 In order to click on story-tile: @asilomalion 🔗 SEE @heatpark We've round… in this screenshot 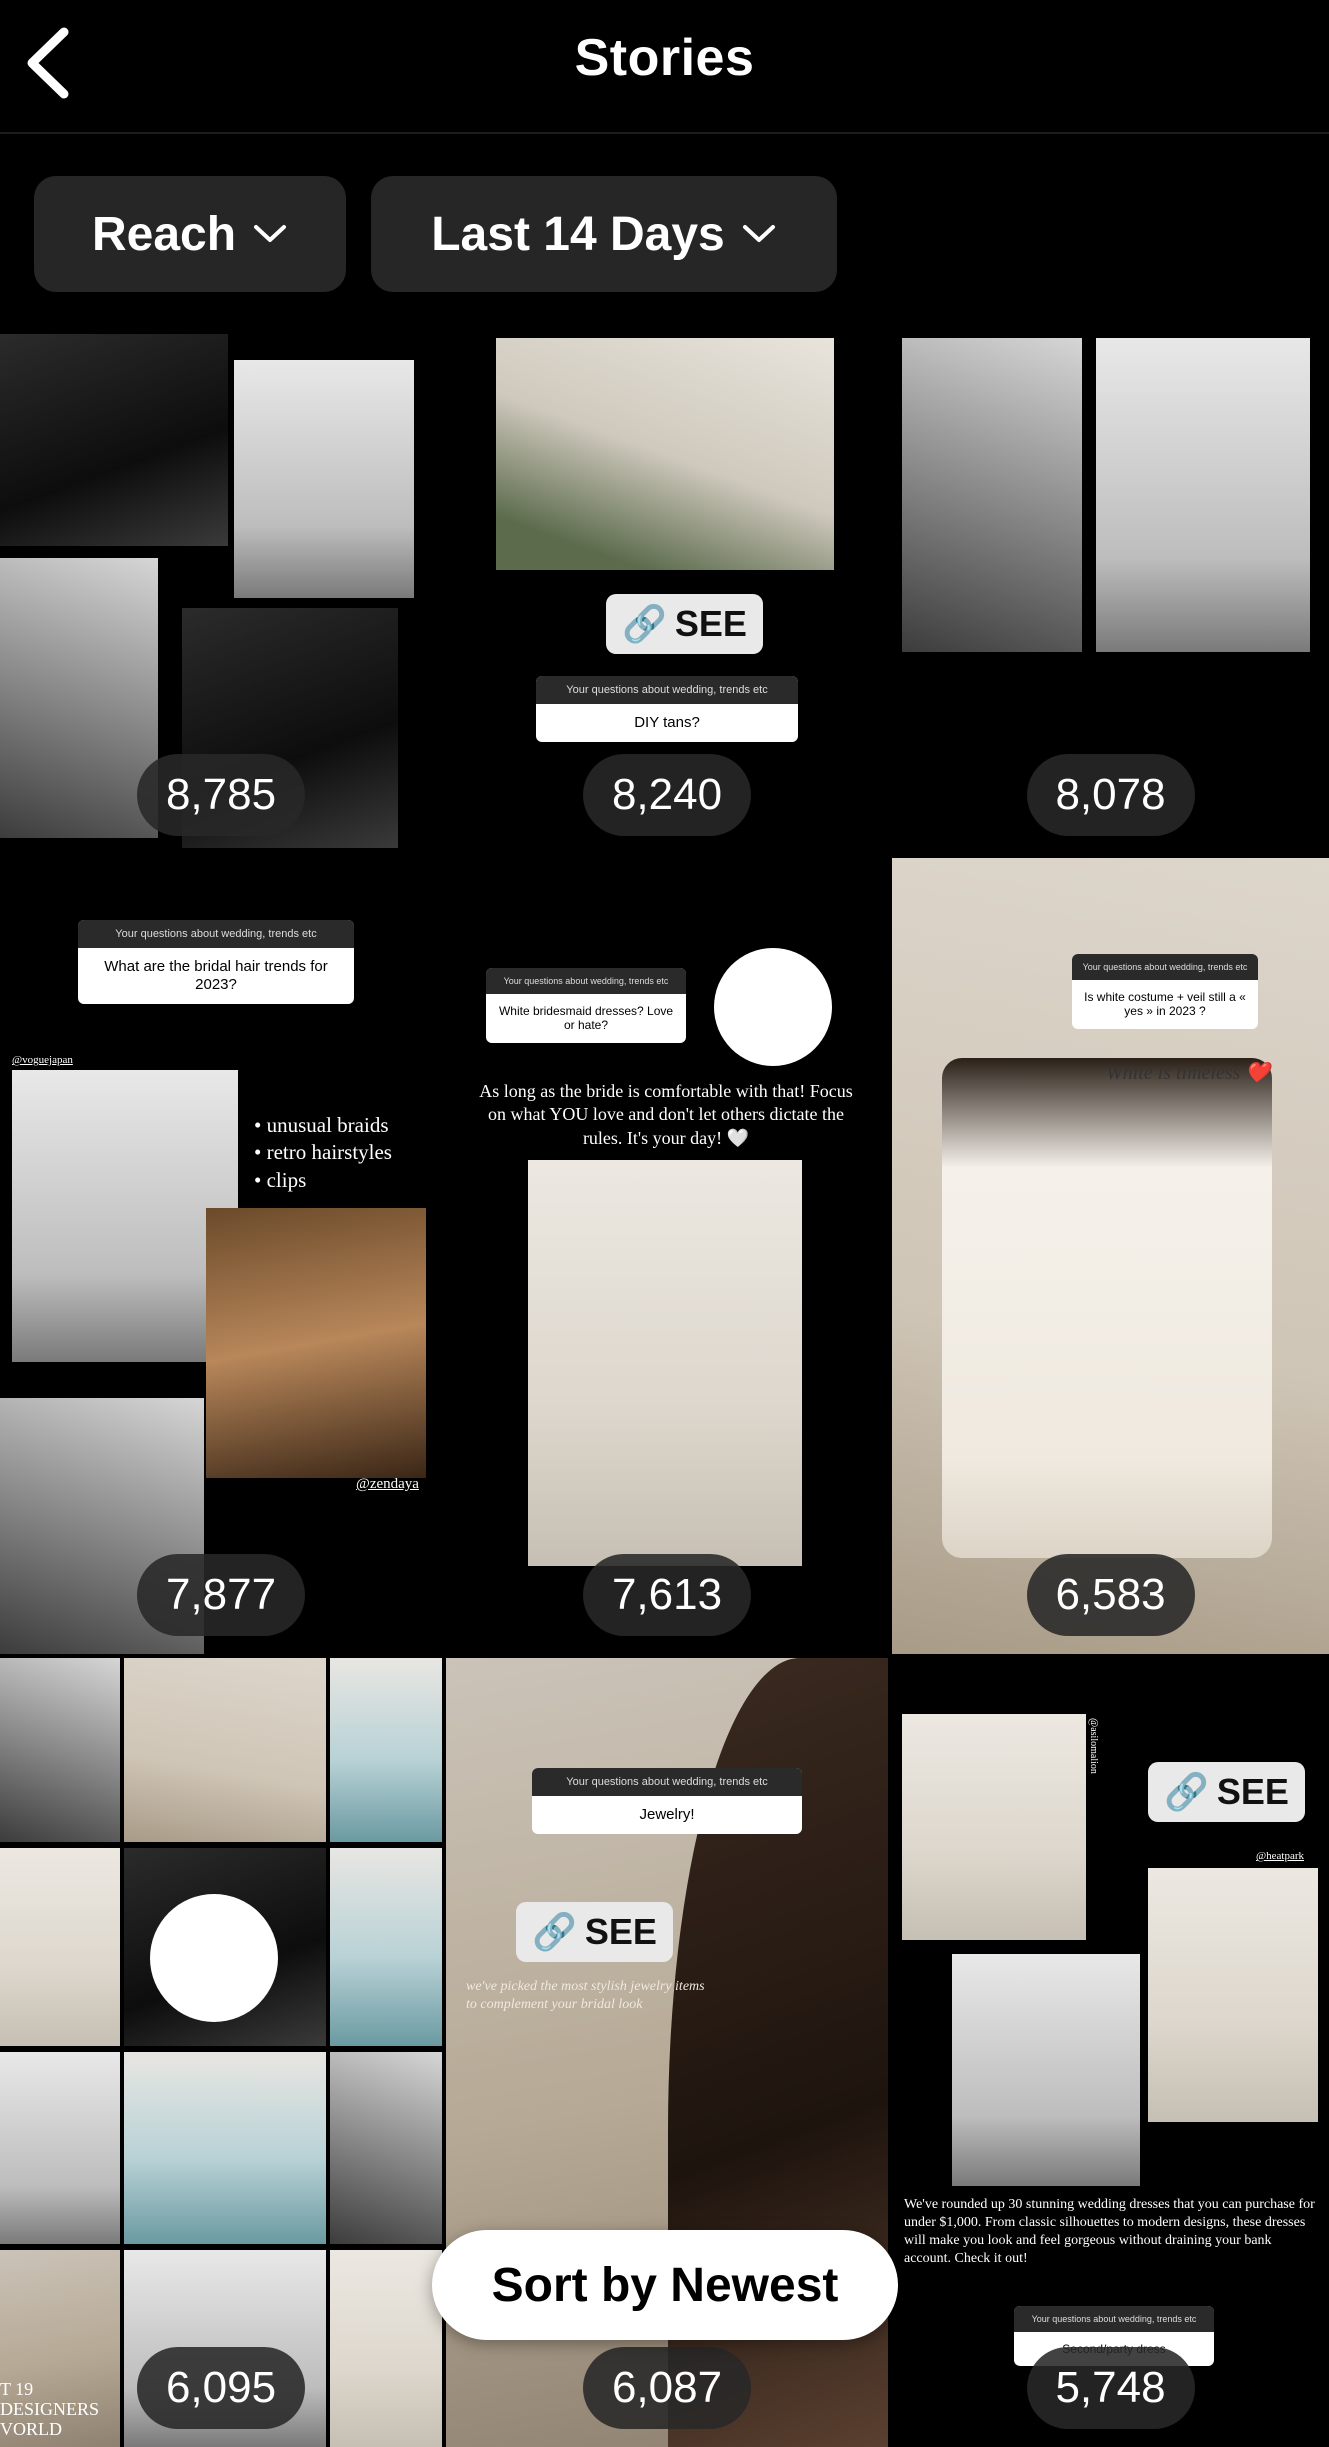, I will do `click(1110, 2052)`.